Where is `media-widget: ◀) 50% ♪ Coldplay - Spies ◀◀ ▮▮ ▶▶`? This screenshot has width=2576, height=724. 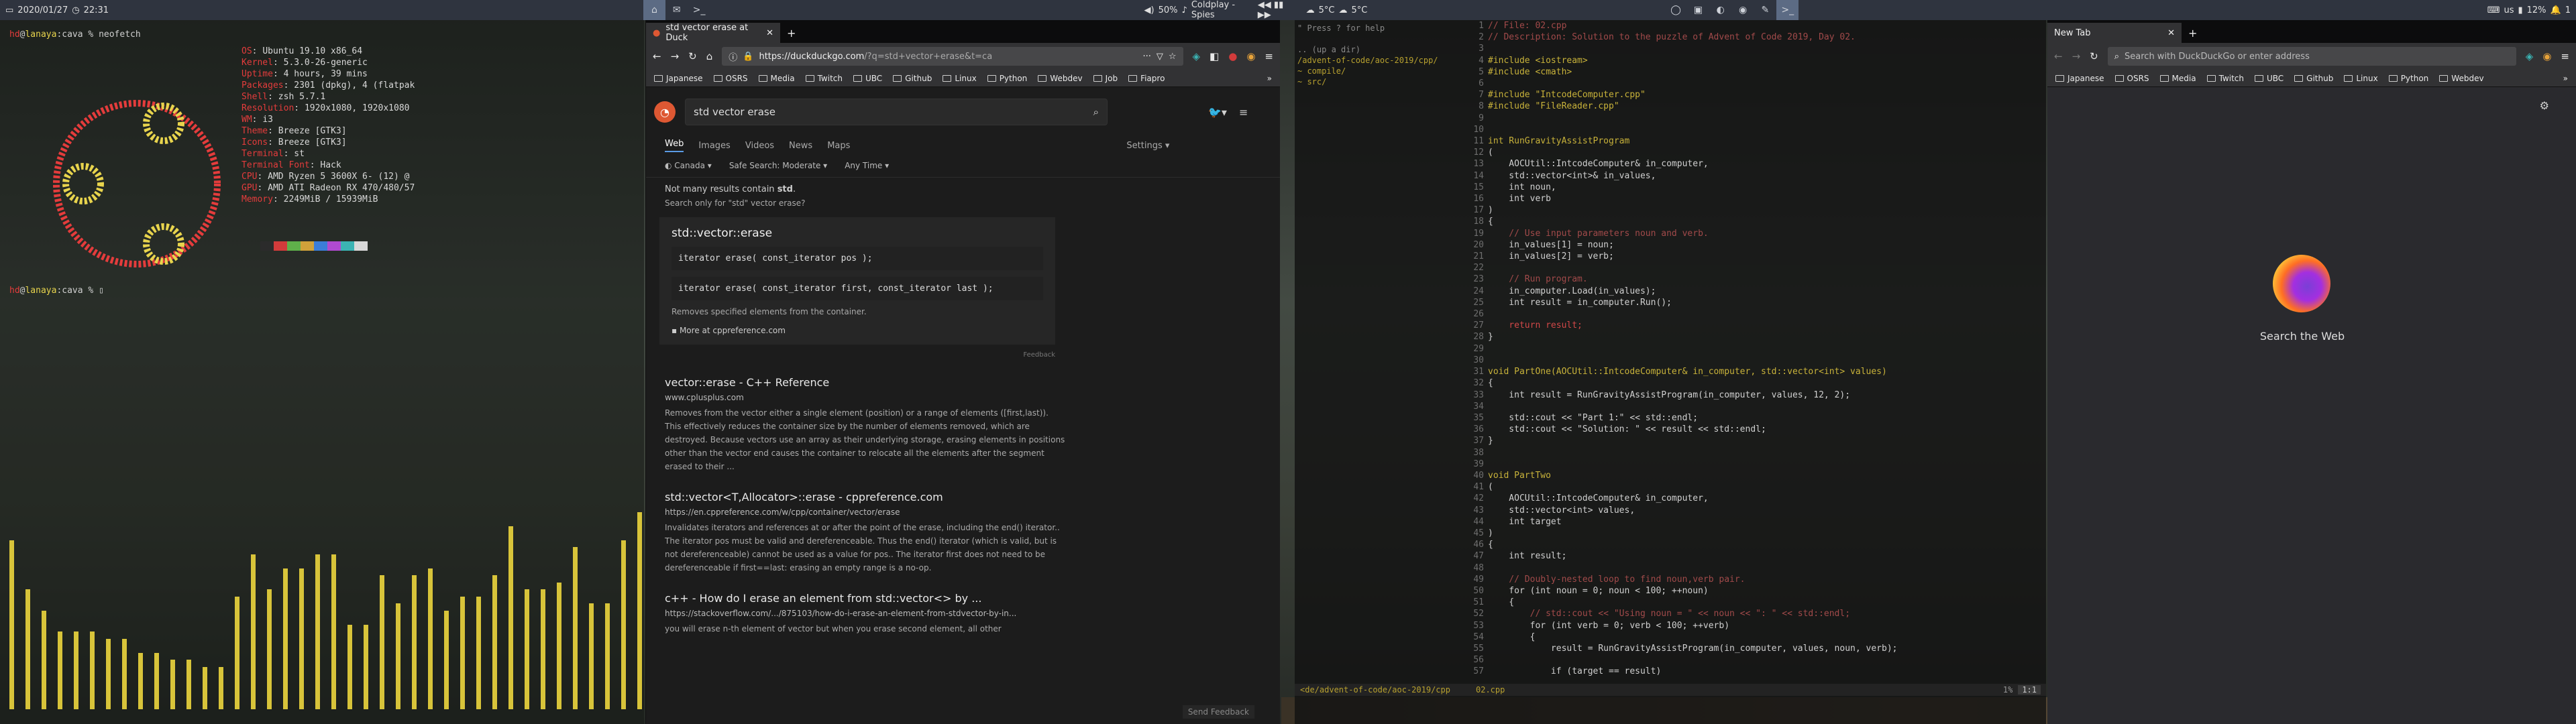 media-widget: ◀) 50% ♪ Coldplay - Spies ◀◀ ▮▮ ▶▶ is located at coordinates (1220, 10).